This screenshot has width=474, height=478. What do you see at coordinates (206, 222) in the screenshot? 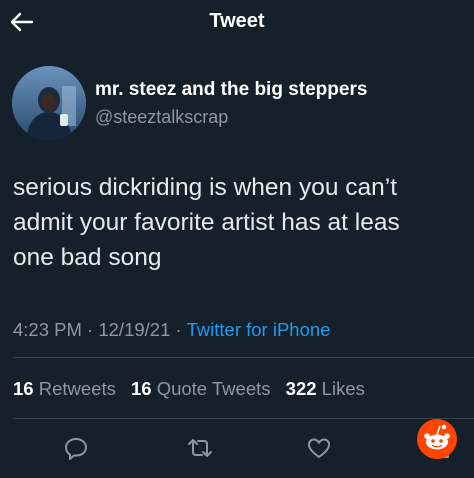
I see `tweet-line: admit your favorite artist has at leas` at bounding box center [206, 222].